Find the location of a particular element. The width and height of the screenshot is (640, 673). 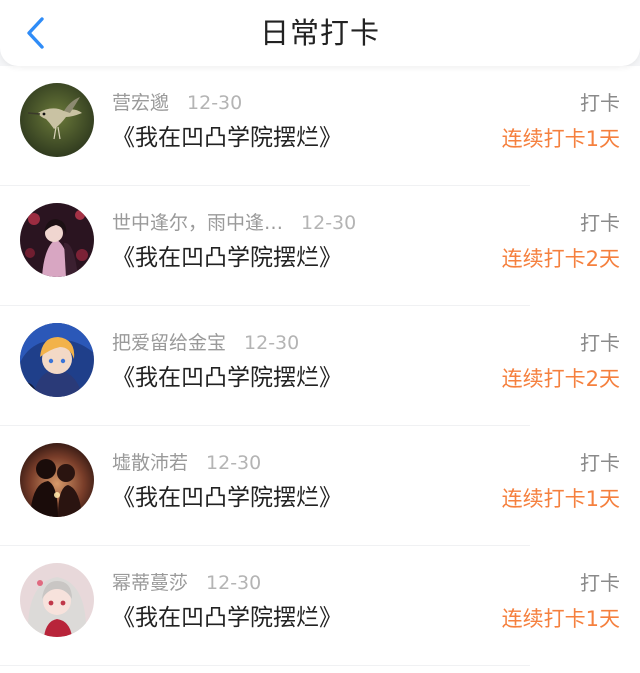

user-meta: 幂蒂蔓莎 12-30 is located at coordinates (186, 583).